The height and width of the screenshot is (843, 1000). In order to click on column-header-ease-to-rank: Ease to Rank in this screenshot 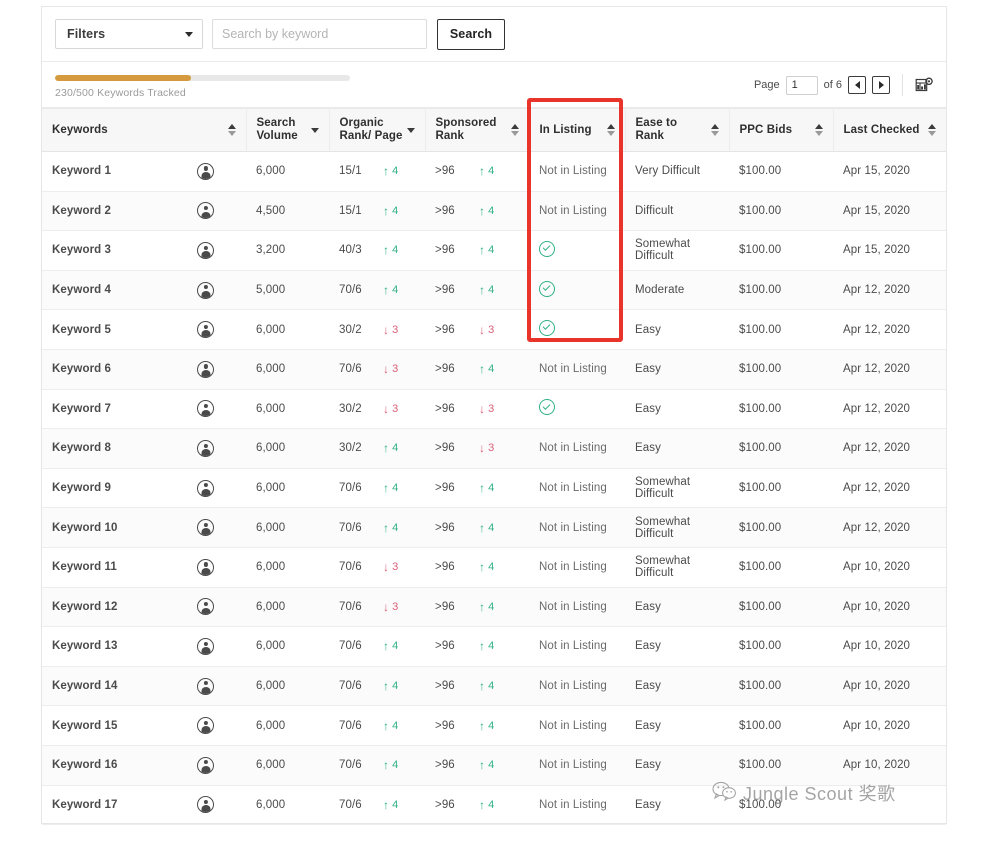, I will do `click(677, 130)`.